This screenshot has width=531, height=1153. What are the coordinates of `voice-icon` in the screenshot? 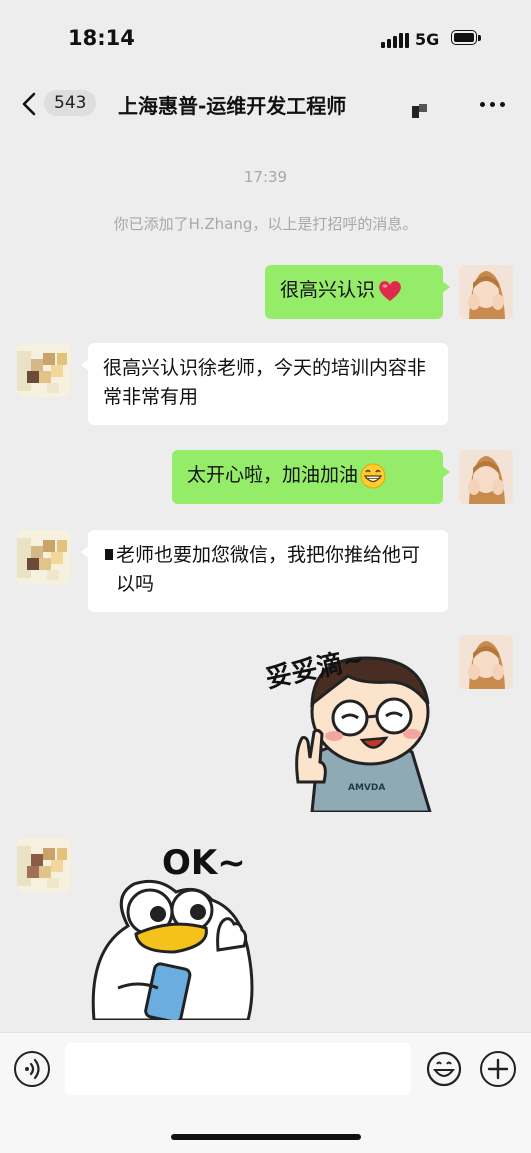 It's located at (32, 1069).